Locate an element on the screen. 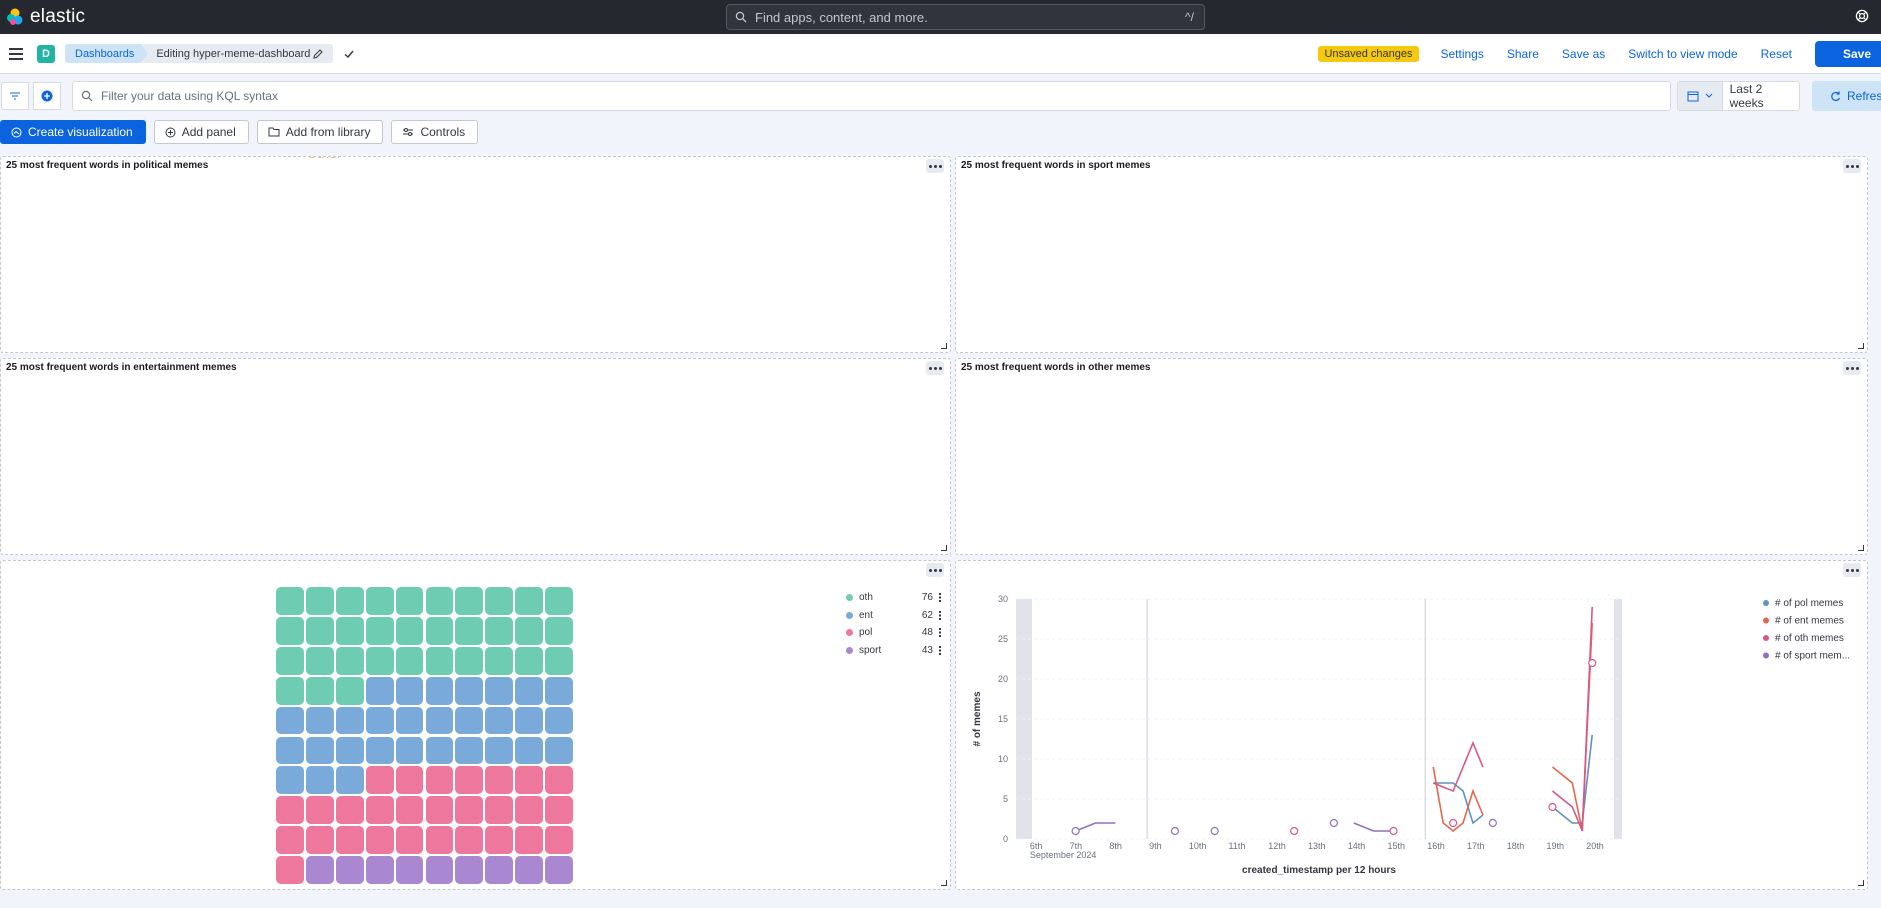 This screenshot has width=1881, height=908. share-link: Share is located at coordinates (1523, 54).